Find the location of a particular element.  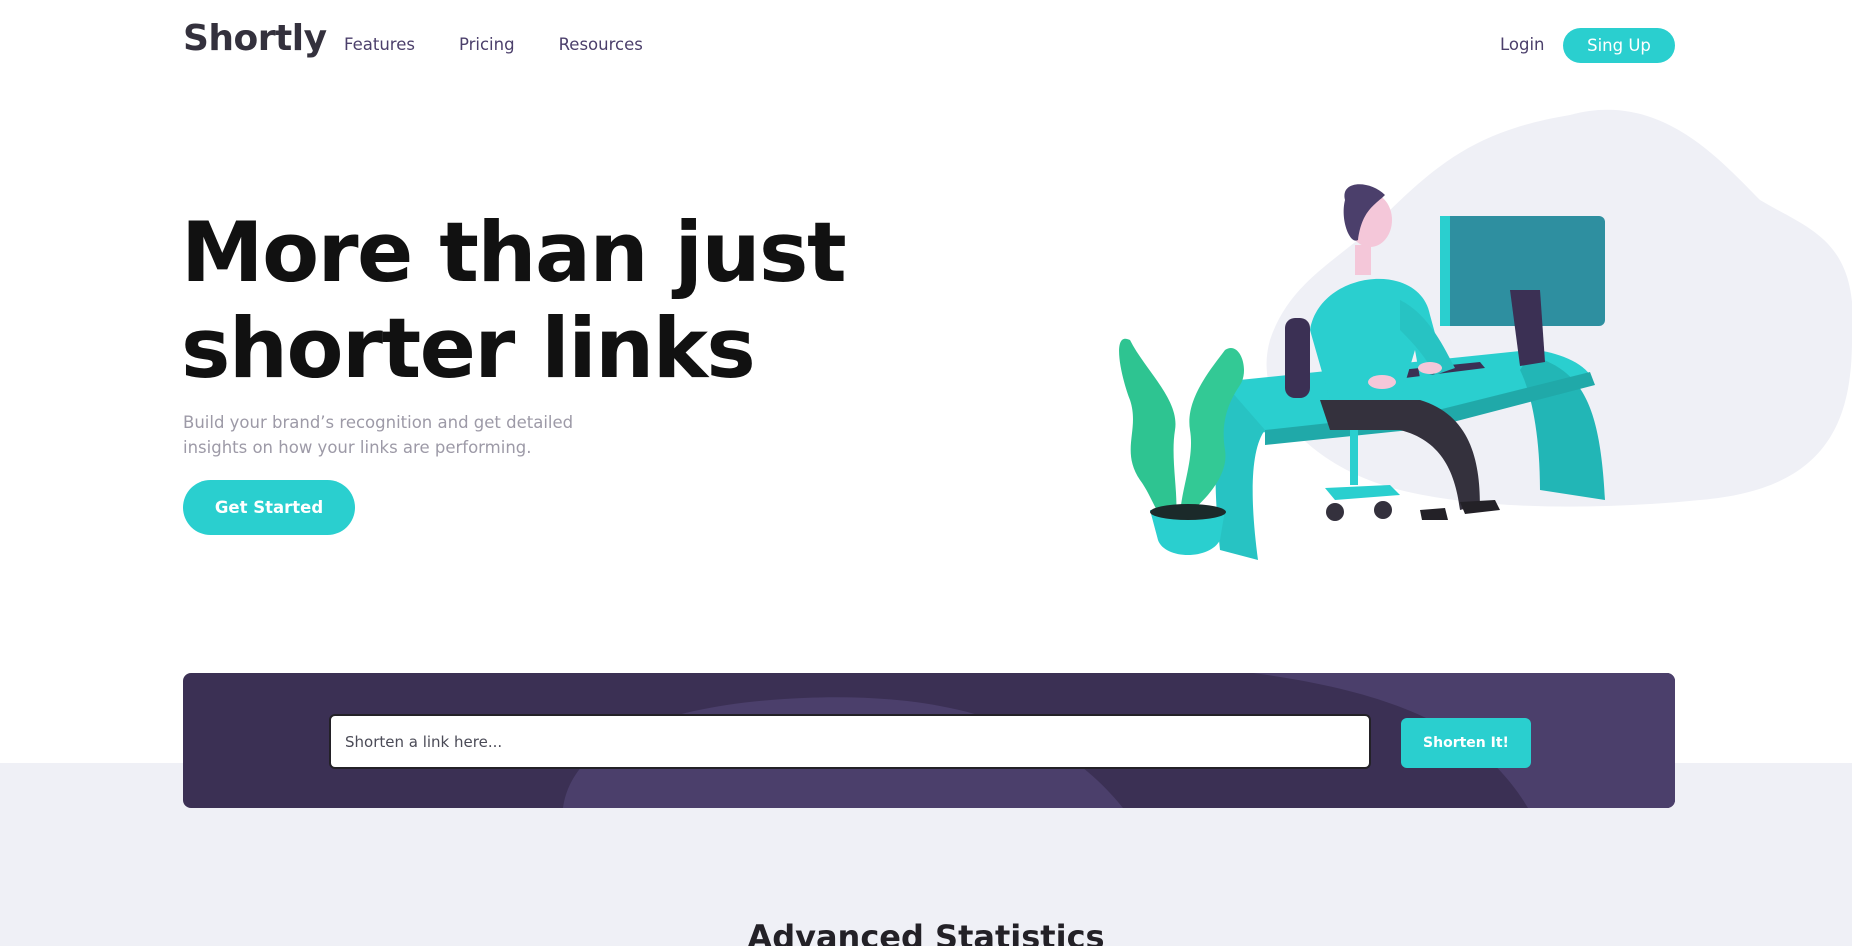

nav-link-features: Features is located at coordinates (379, 44).